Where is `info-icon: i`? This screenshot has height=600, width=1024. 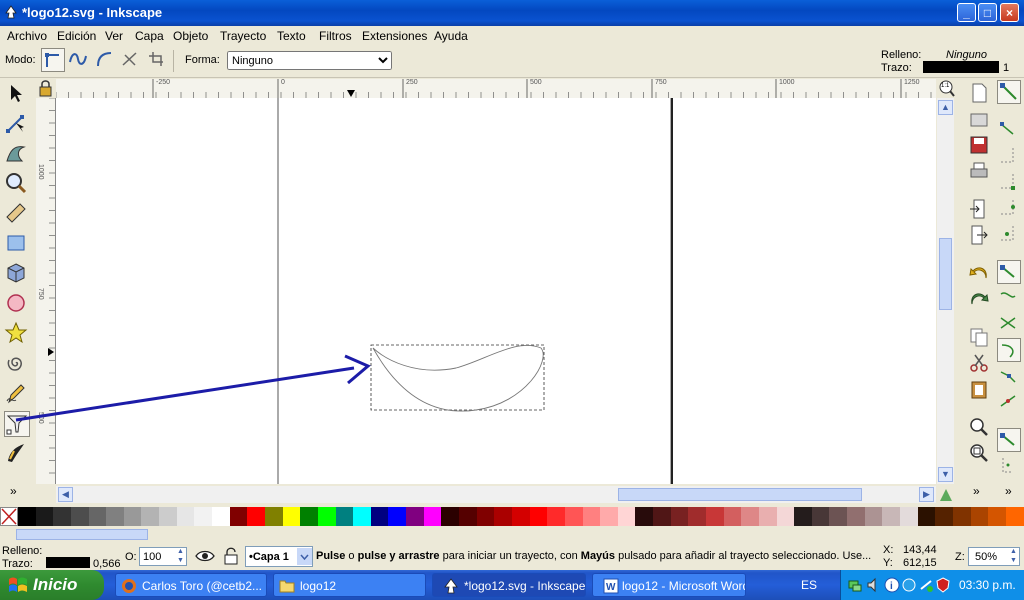 info-icon: i is located at coordinates (892, 585).